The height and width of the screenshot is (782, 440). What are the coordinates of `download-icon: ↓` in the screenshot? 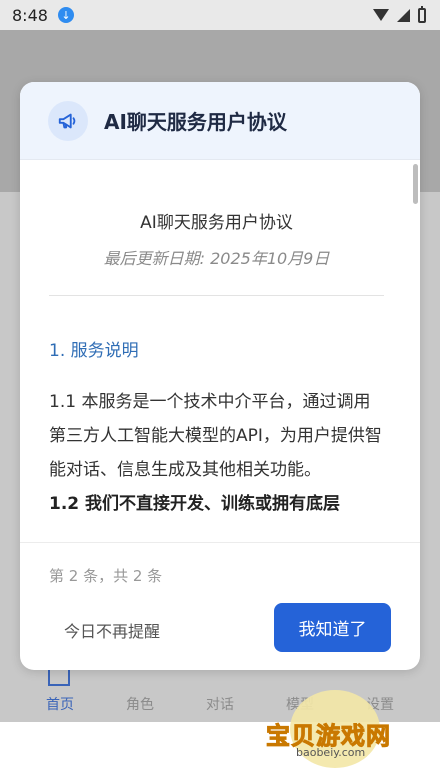 It's located at (65, 15).